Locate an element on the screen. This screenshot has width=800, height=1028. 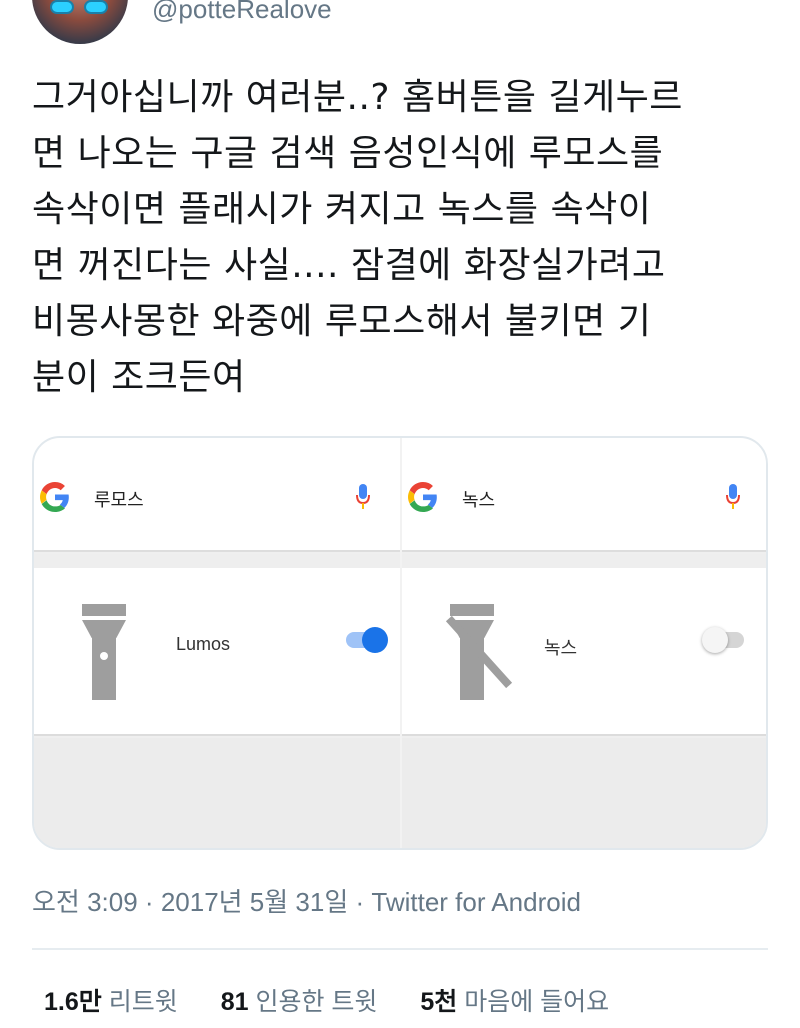
flashlight-label: 녹스 is located at coordinates (561, 648).